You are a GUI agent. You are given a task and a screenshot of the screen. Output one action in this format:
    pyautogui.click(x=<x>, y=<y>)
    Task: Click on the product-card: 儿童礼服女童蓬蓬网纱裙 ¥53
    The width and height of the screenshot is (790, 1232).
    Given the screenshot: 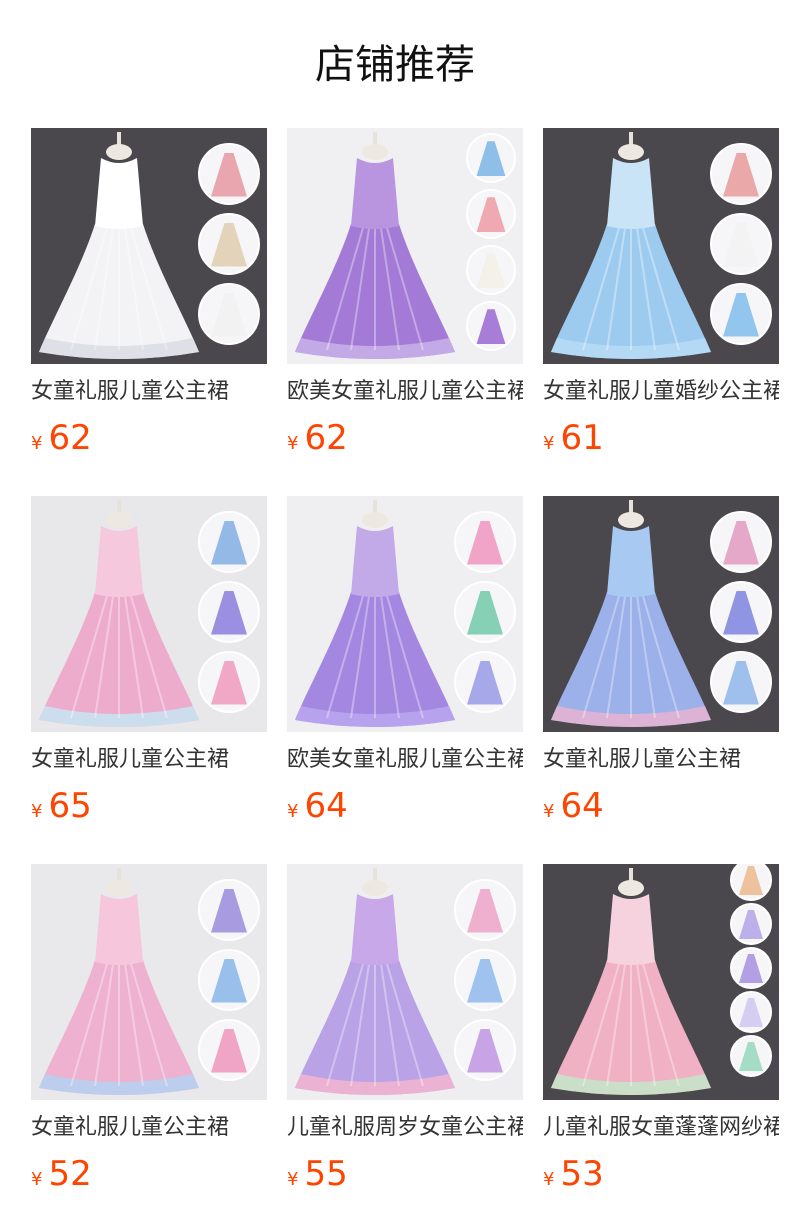 What is the action you would take?
    pyautogui.click(x=661, y=1029)
    